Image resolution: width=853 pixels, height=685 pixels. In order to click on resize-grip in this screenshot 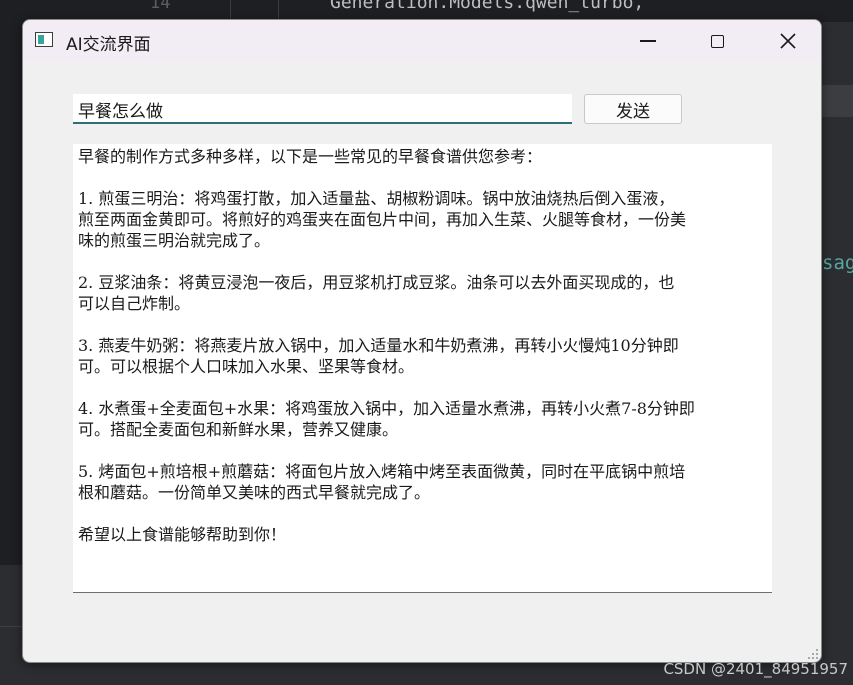, I will do `click(813, 654)`.